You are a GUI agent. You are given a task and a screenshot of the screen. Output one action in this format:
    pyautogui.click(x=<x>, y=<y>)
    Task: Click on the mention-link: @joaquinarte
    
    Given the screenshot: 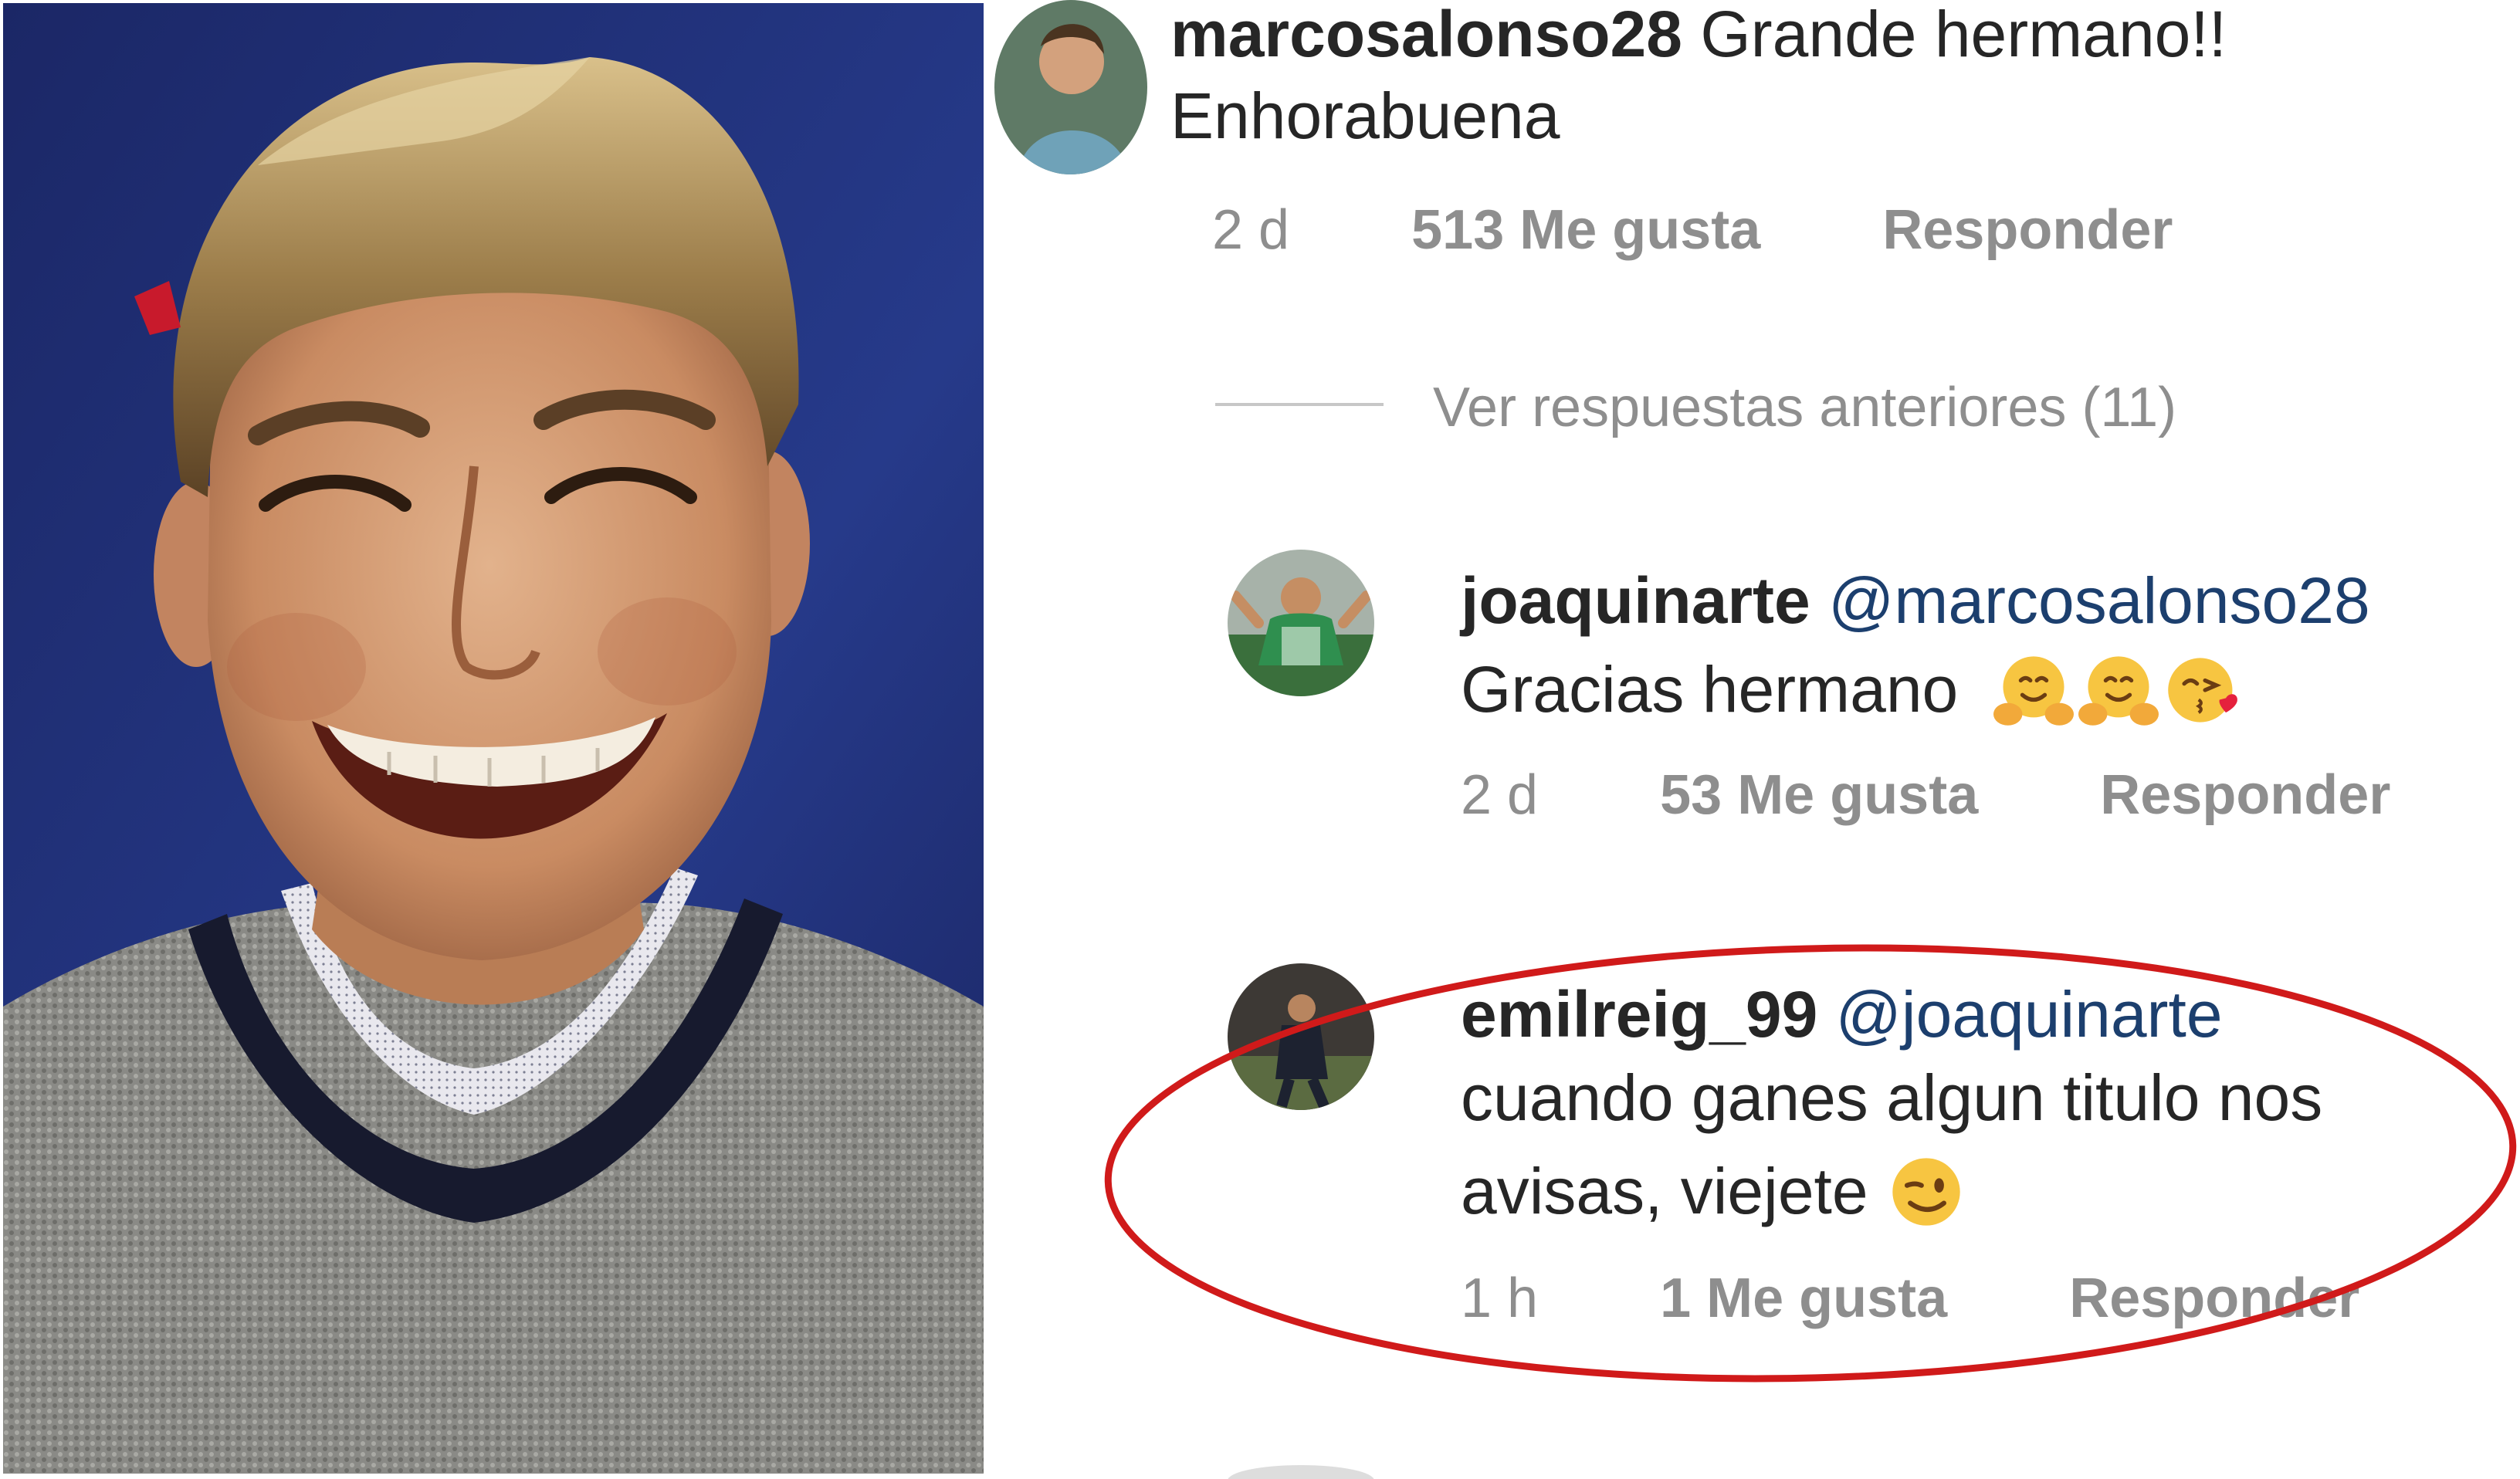 What is the action you would take?
    pyautogui.click(x=2029, y=1015)
    